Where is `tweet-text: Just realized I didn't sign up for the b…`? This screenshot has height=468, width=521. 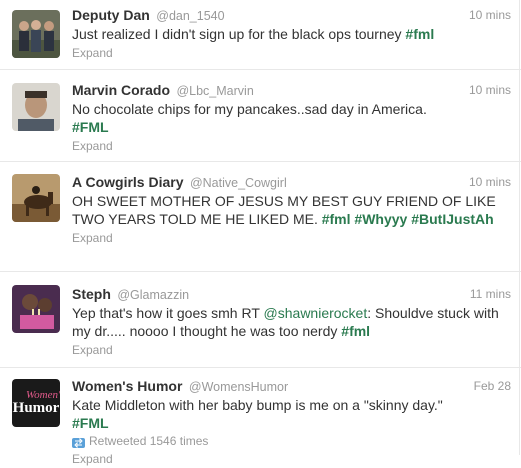 tweet-text: Just realized I didn't sign up for the b… is located at coordinates (291, 34).